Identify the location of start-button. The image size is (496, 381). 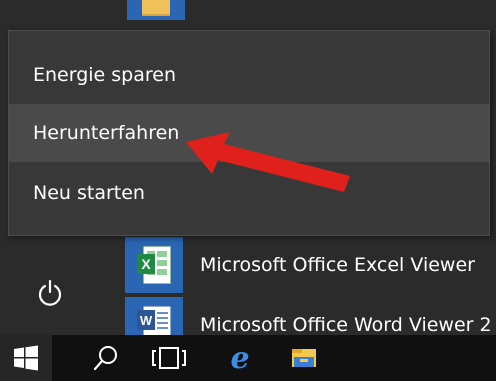
(26, 358).